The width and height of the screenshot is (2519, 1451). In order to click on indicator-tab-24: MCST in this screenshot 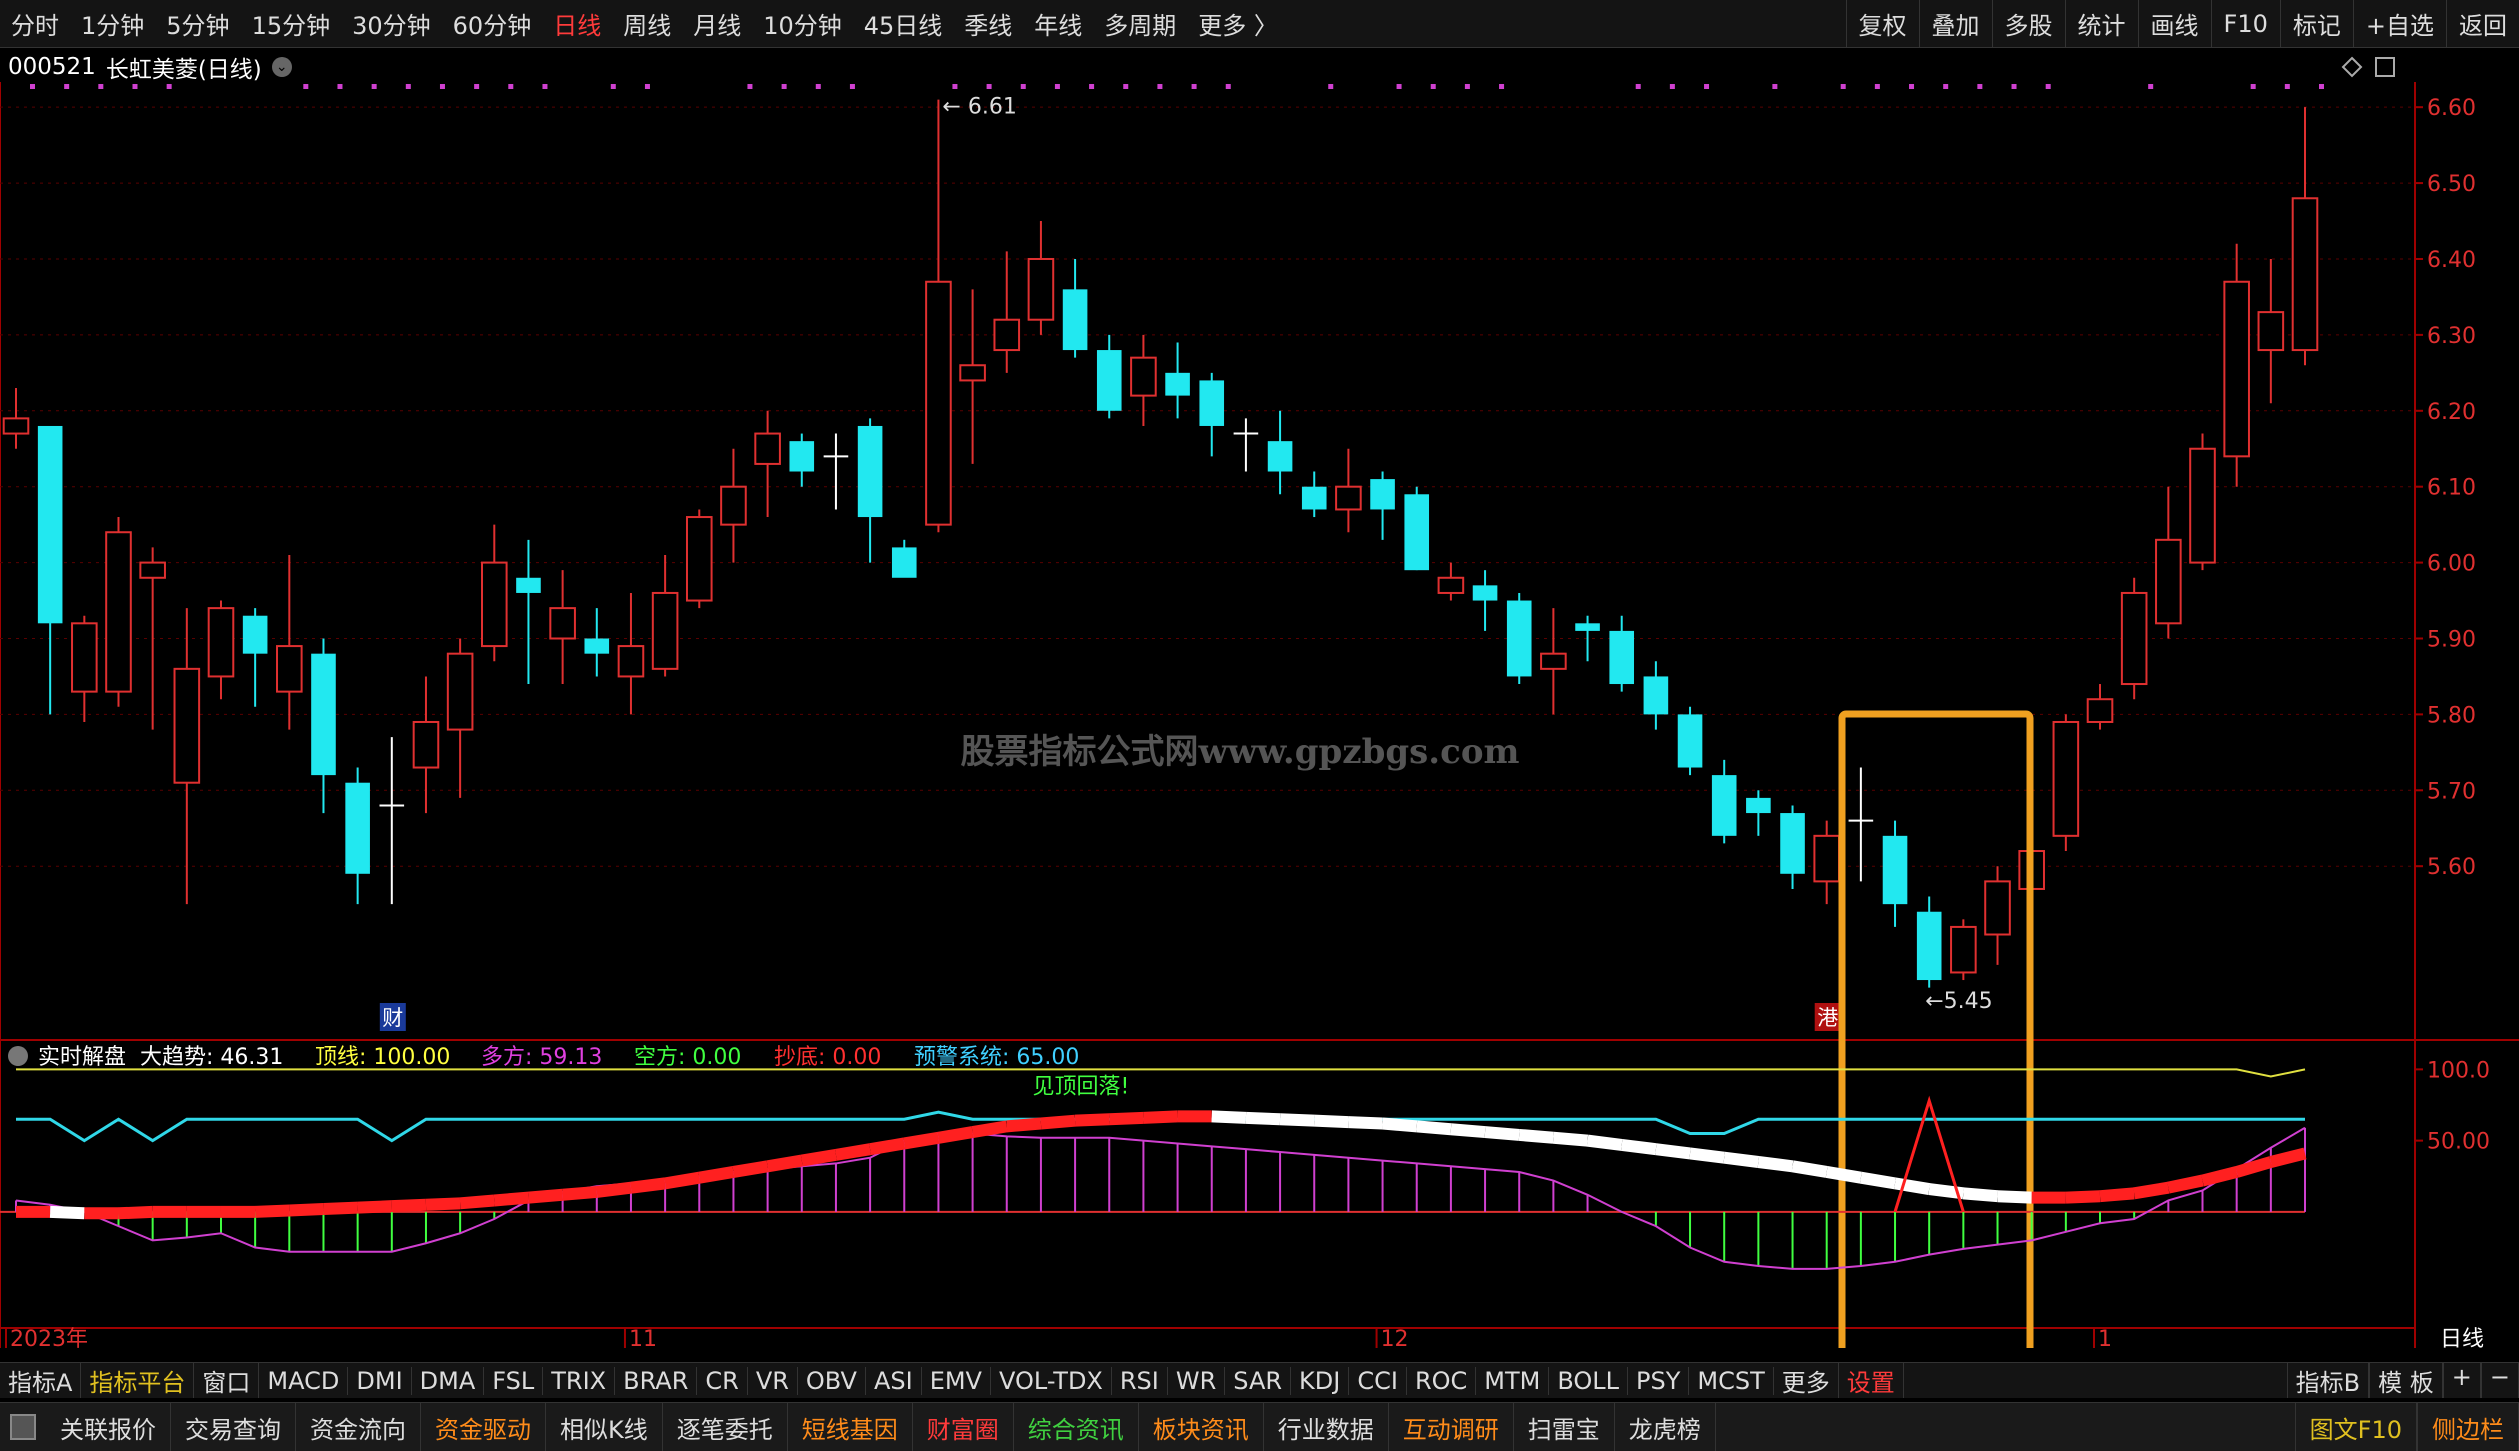, I will do `click(1731, 1380)`.